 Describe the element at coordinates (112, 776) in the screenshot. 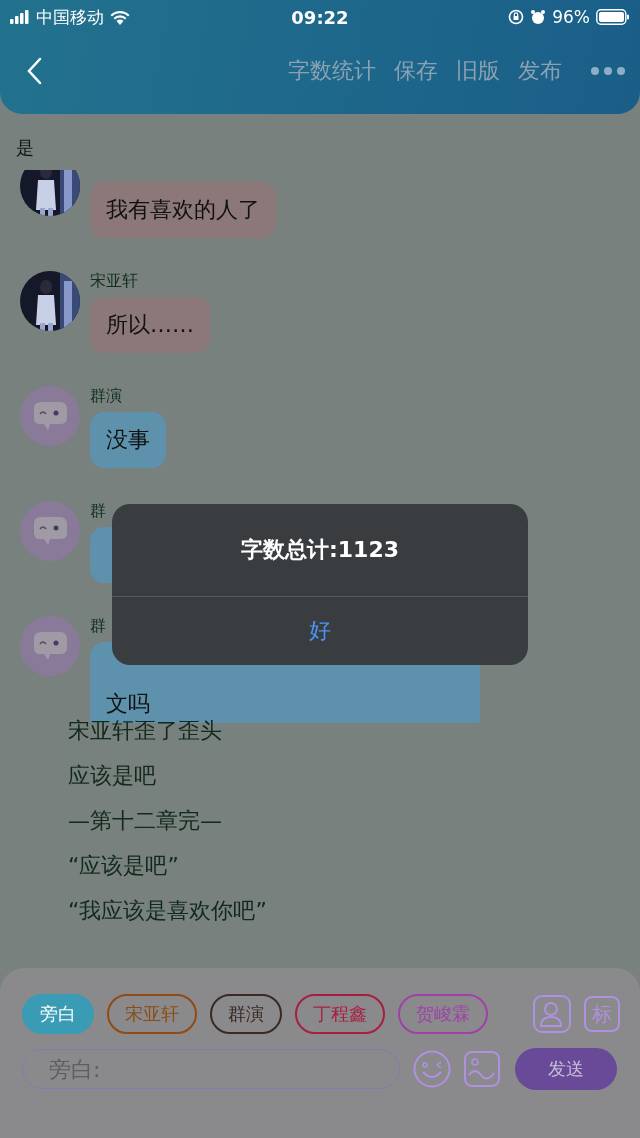

I see `narration-text: 应该是吧` at that location.